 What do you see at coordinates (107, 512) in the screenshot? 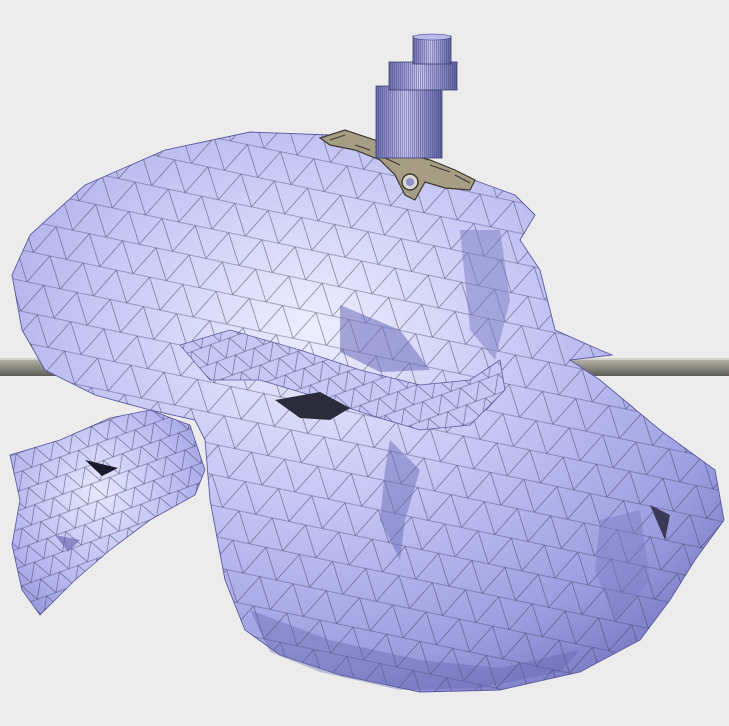
I see `snout-mesh` at bounding box center [107, 512].